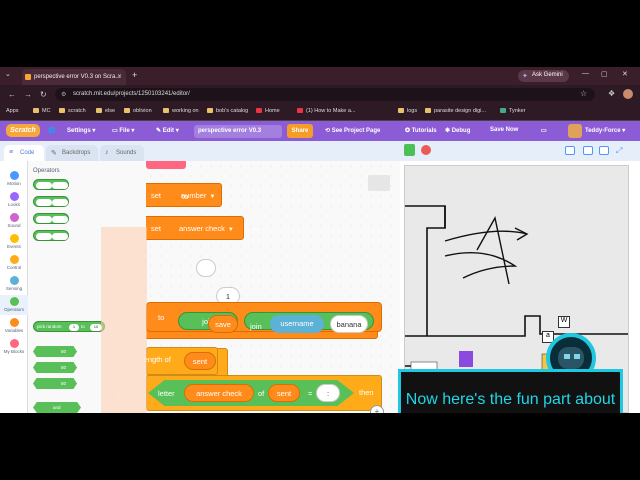  I want to click on project-title-input: perspective error V0.3, so click(238, 131).